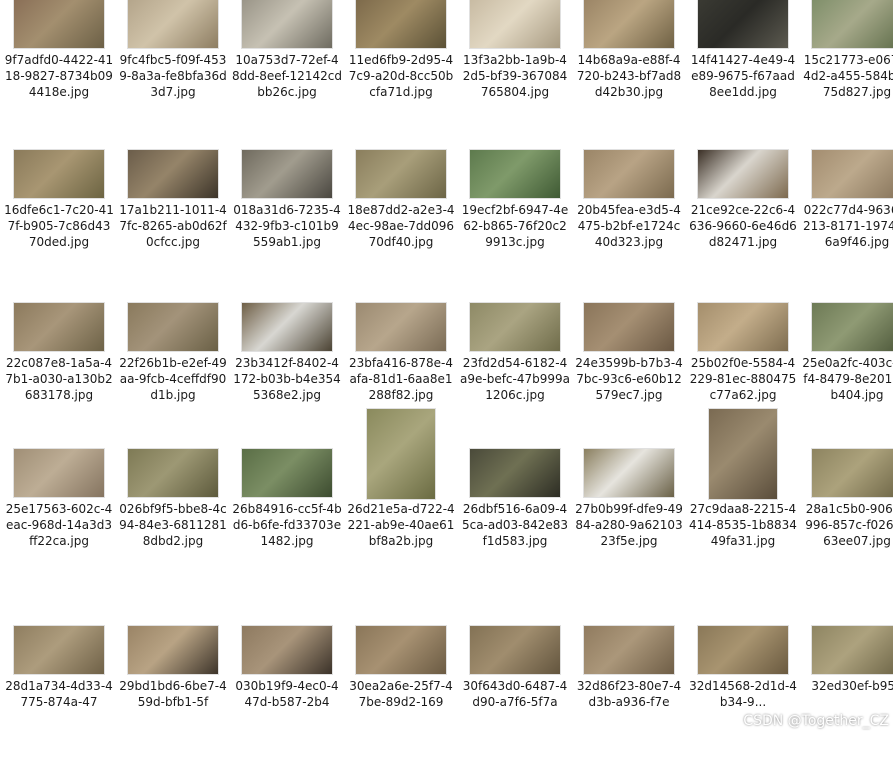 This screenshot has height=776, width=893. I want to click on file-tile: 24e3599b-b7b3-47bc-93c6-e60b12579ec7.jpg, so click(629, 378).